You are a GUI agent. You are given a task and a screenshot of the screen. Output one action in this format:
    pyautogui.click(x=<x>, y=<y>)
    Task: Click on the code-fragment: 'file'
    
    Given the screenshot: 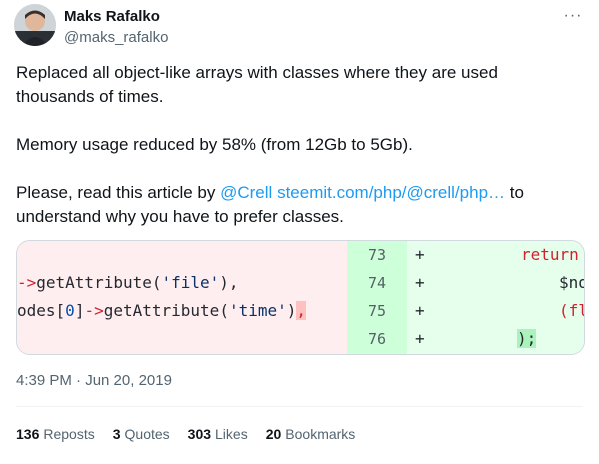 What is the action you would take?
    pyautogui.click(x=190, y=282)
    